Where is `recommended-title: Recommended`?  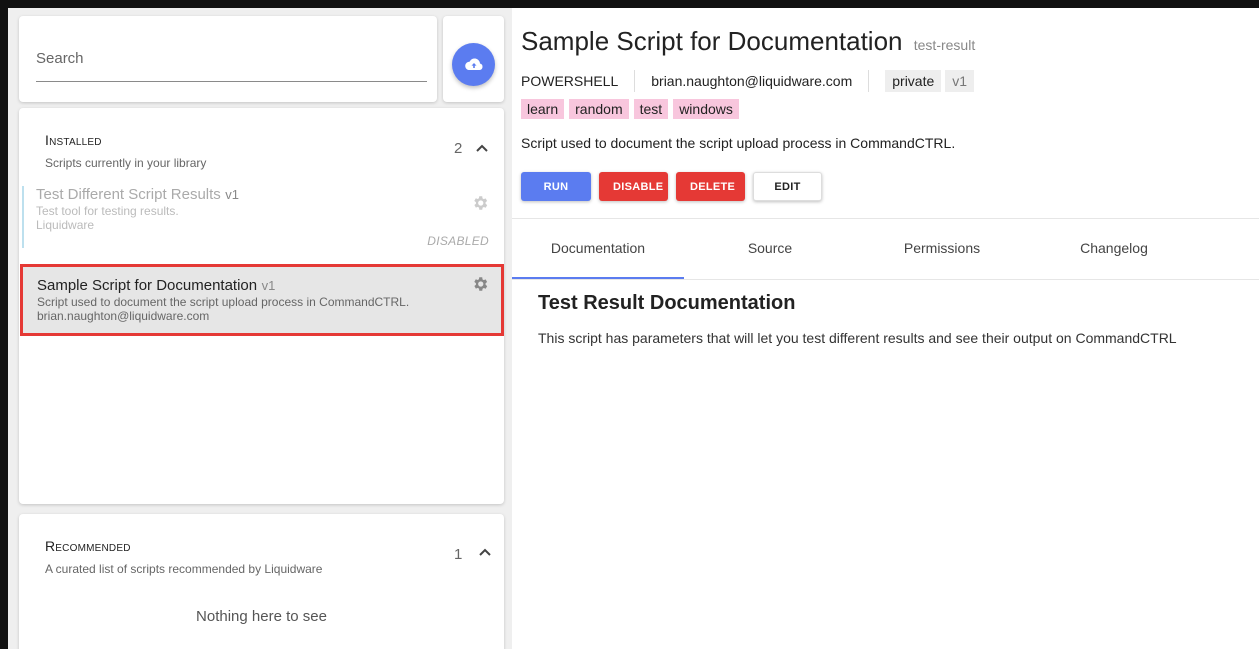
recommended-title: Recommended is located at coordinates (88, 546).